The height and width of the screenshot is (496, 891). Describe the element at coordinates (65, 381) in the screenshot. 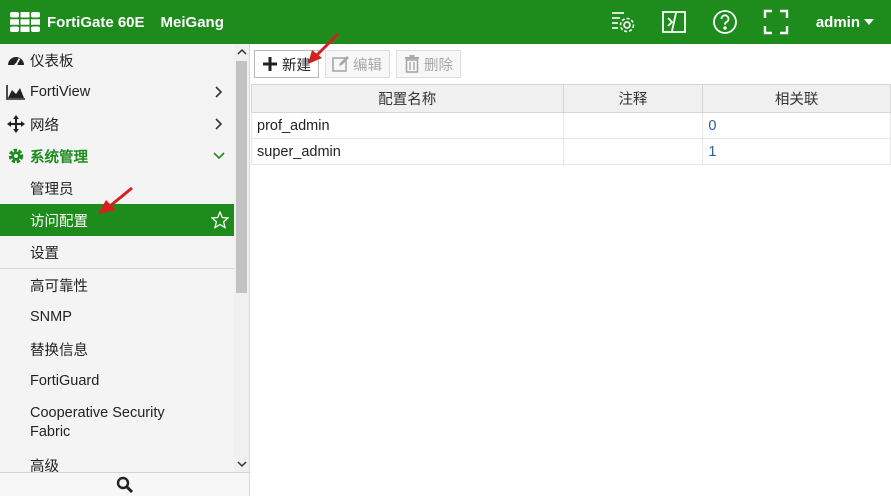

I see `sidebar-item-label: FortiGuard` at that location.